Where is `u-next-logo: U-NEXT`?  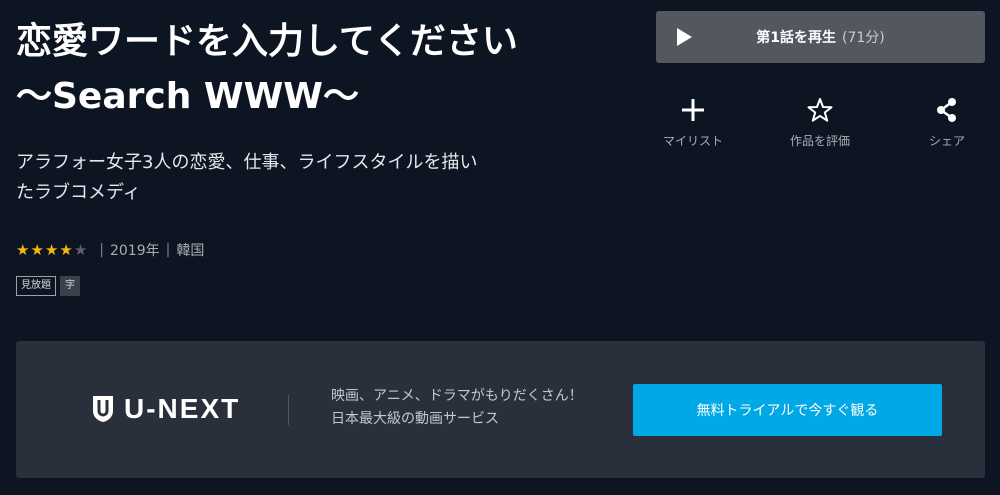
u-next-logo: U-NEXT is located at coordinates (166, 409).